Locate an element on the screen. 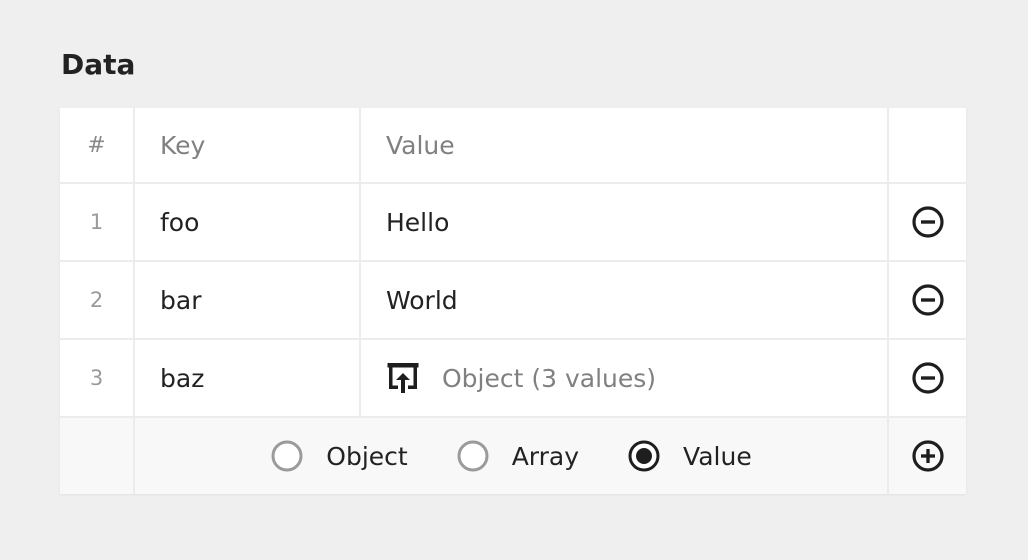 Image resolution: width=1028 pixels, height=560 pixels. table-row: 1 foo Hello is located at coordinates (513, 223).